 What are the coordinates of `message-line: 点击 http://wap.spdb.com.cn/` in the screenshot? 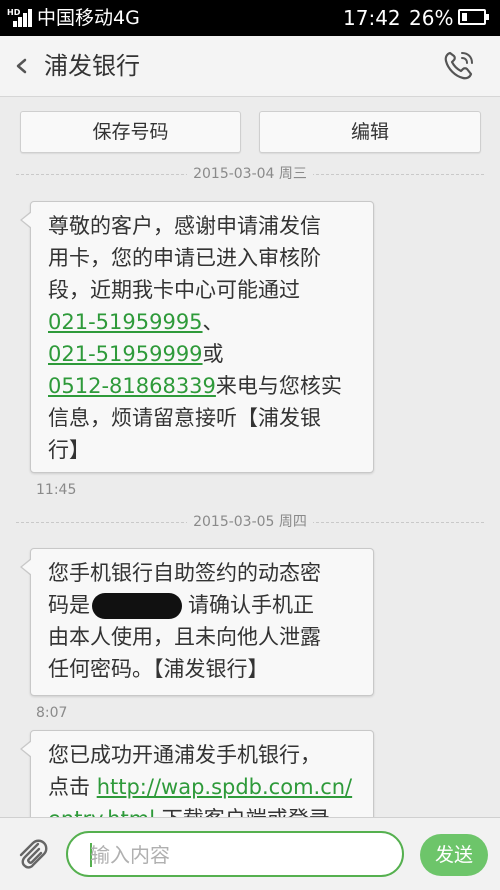 It's located at (203, 787).